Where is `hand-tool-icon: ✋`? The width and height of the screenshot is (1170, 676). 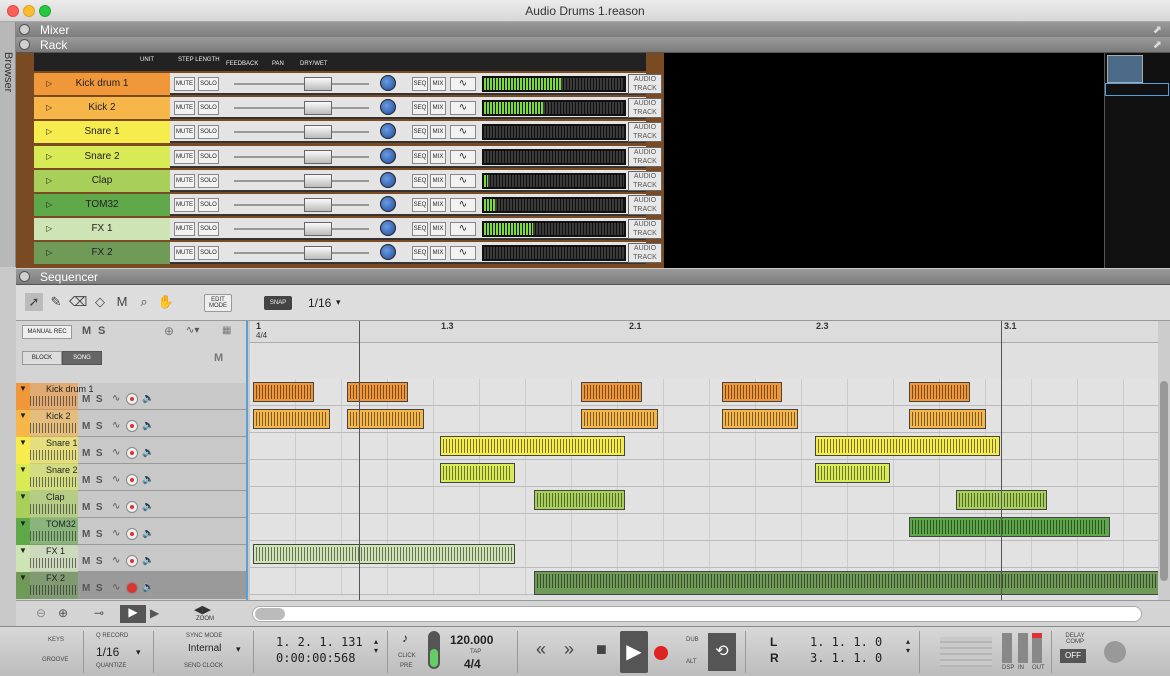 hand-tool-icon: ✋ is located at coordinates (166, 302).